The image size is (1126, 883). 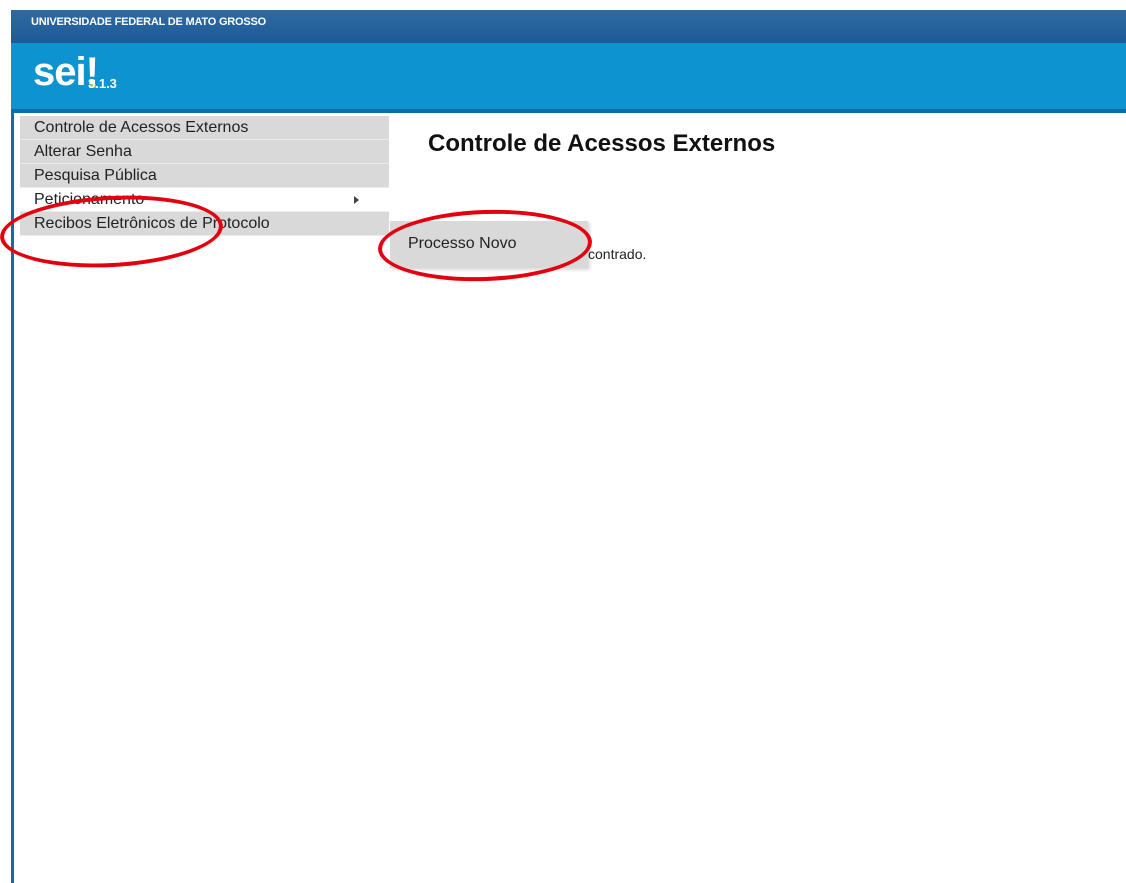 What do you see at coordinates (141, 127) in the screenshot?
I see `menu-item-label: Controle de Acessos Externos` at bounding box center [141, 127].